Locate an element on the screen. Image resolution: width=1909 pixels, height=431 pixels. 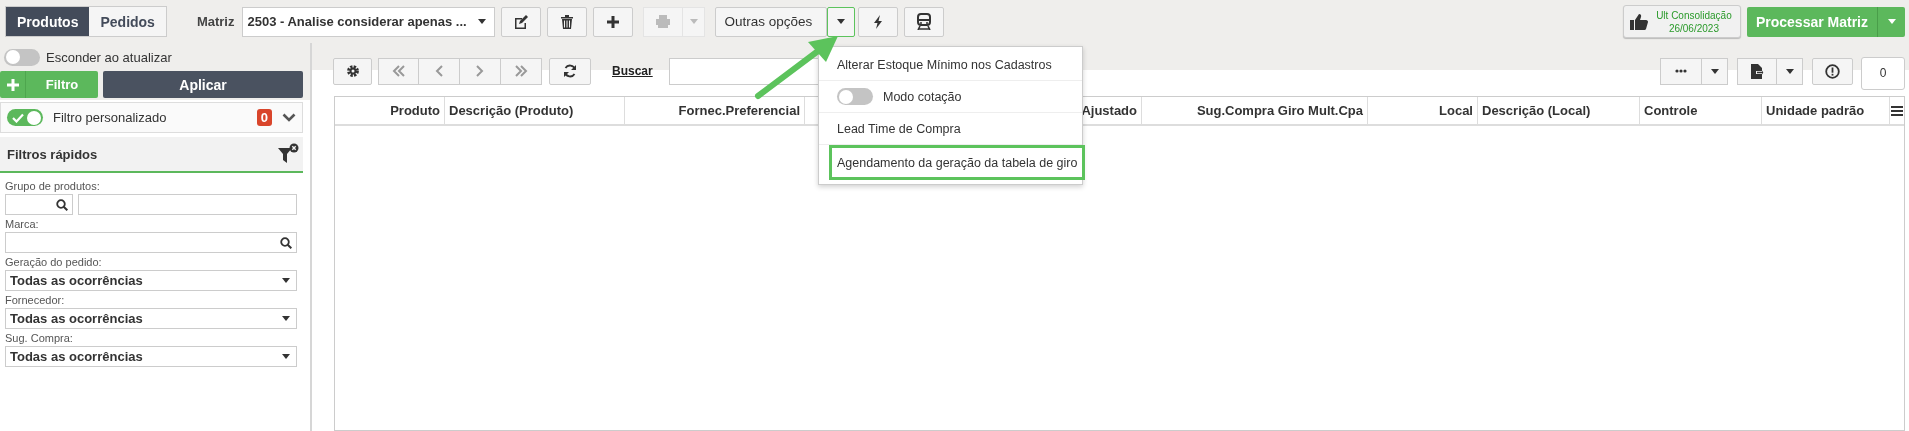
field-label: Matriz is located at coordinates (215, 21).